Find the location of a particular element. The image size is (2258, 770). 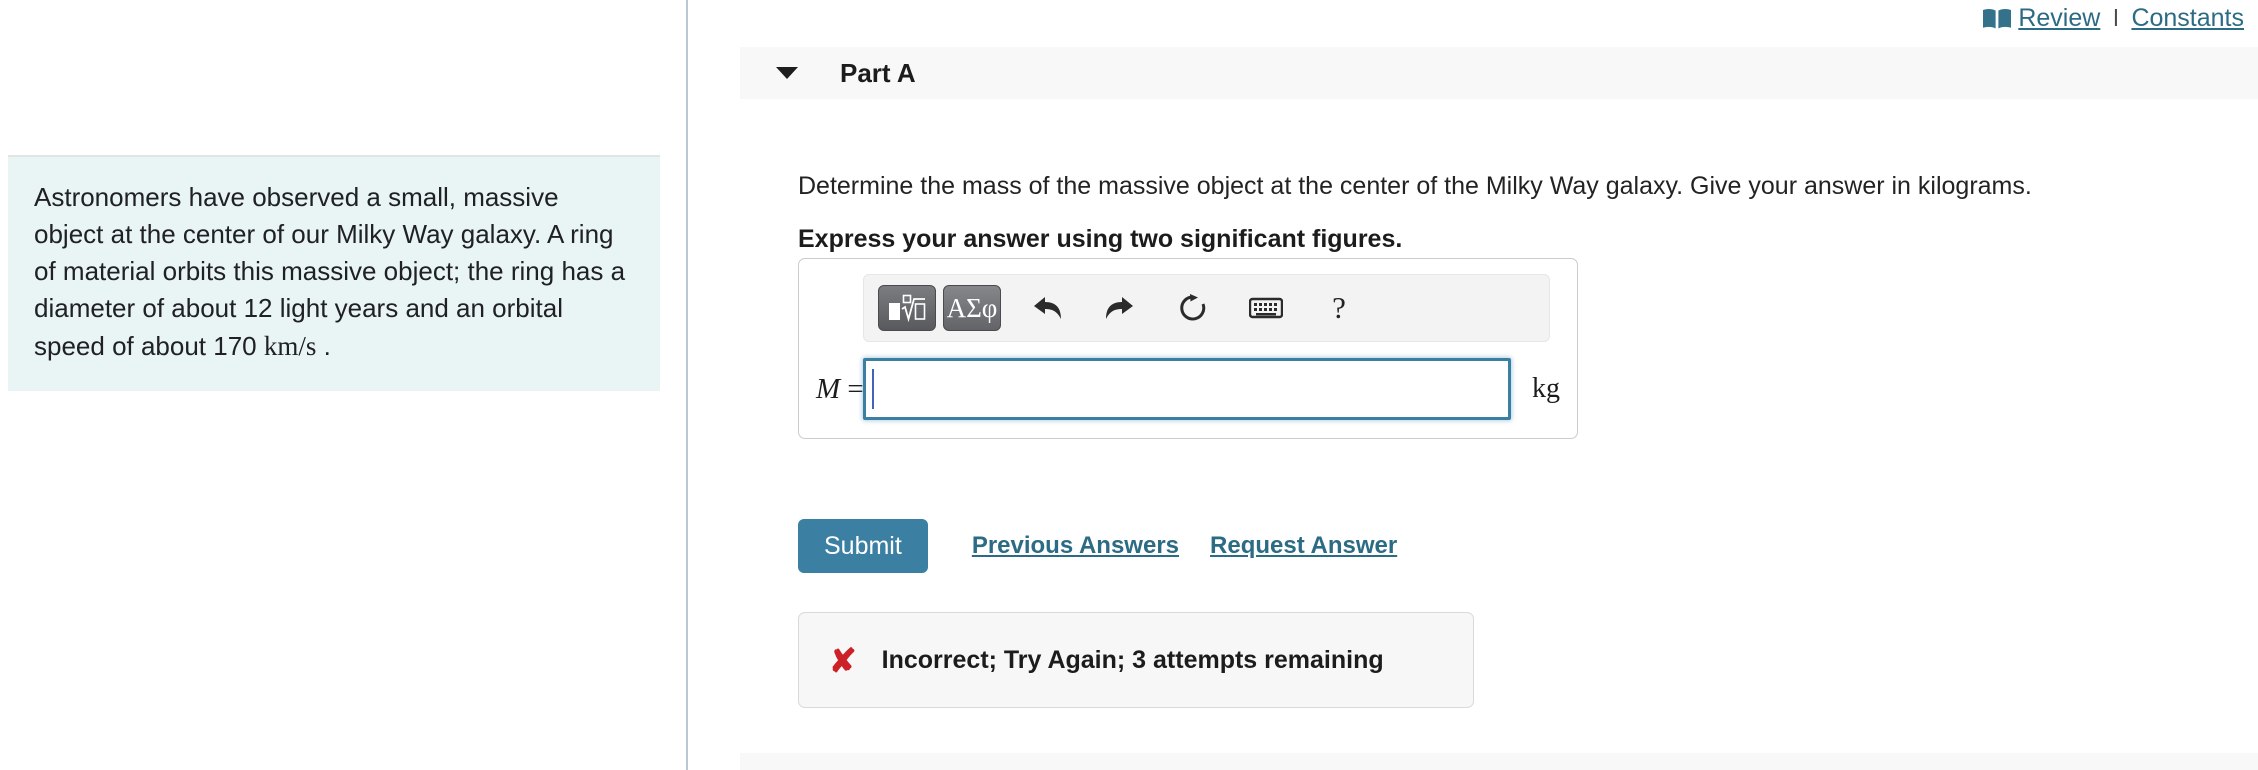

answer-unit-label: kg is located at coordinates (1546, 388).